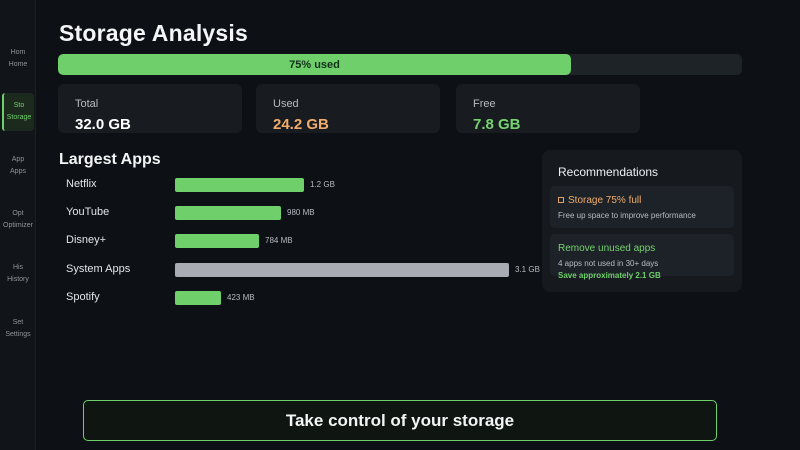 The width and height of the screenshot is (800, 450). What do you see at coordinates (605, 200) in the screenshot?
I see `recommendation-title-text: Storage 75% full` at bounding box center [605, 200].